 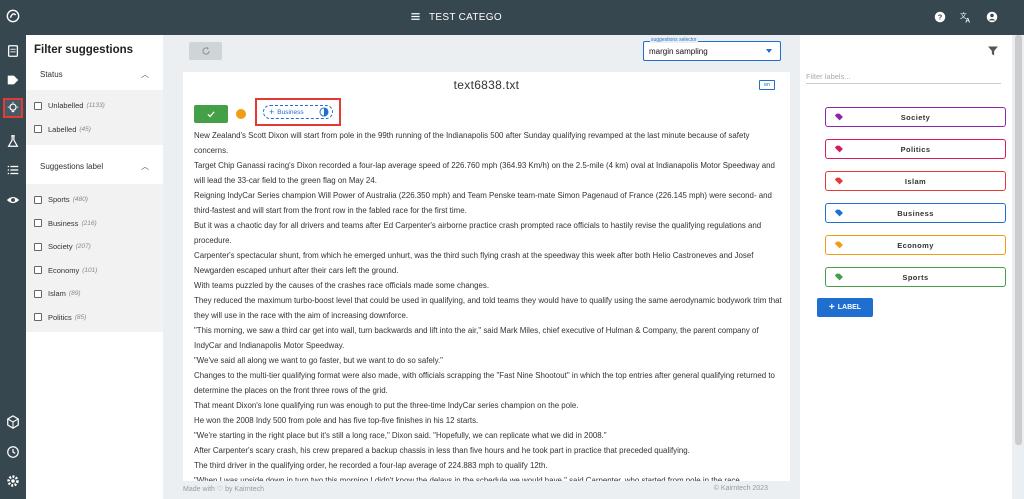 I want to click on suggestion-highlight: + Business, so click(x=298, y=112).